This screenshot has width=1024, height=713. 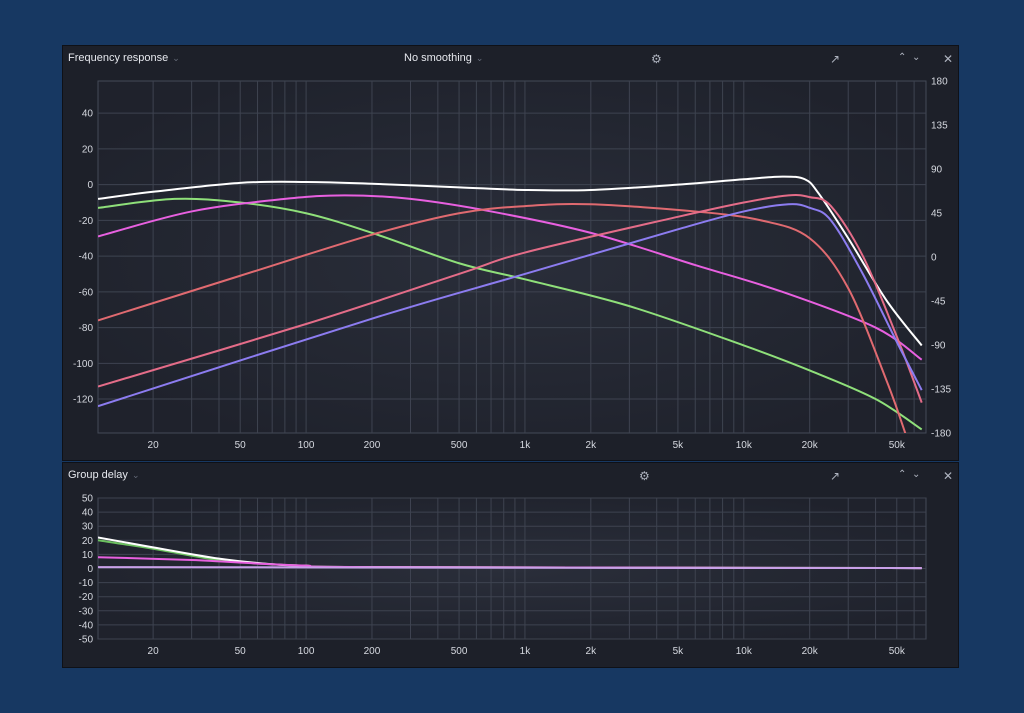 What do you see at coordinates (937, 214) in the screenshot?
I see `y2-tick-label: 45` at bounding box center [937, 214].